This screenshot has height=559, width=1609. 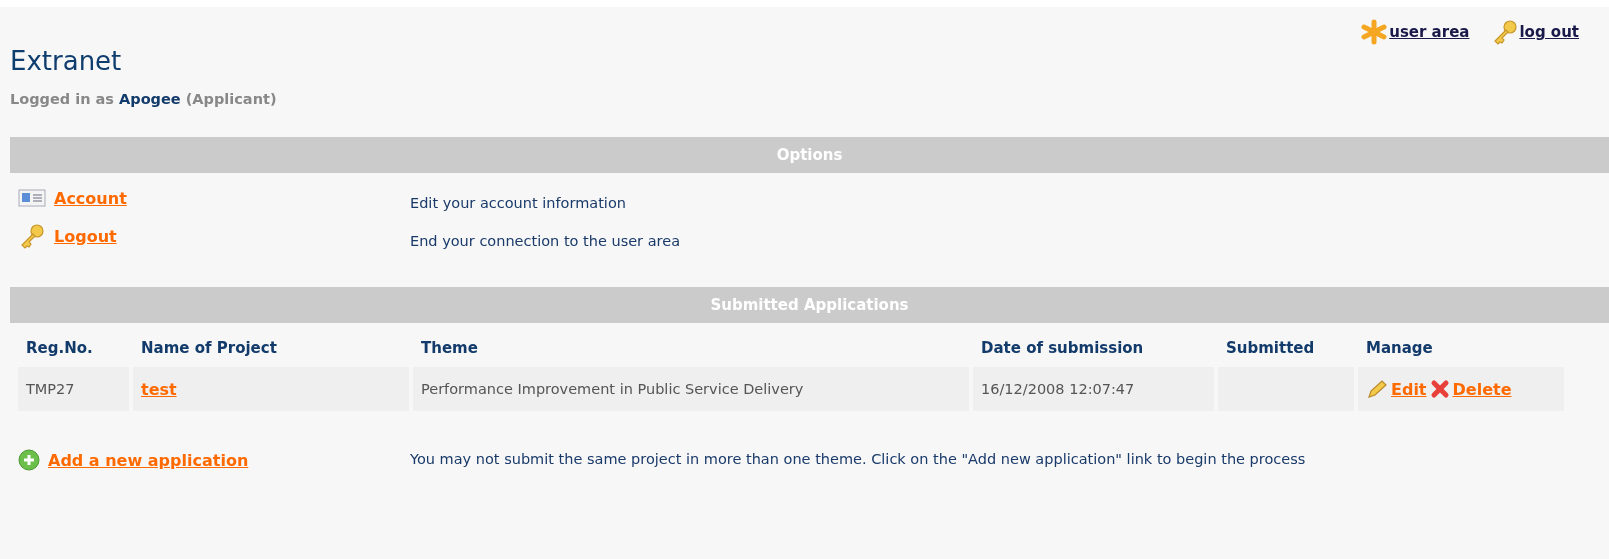 What do you see at coordinates (1549, 32) in the screenshot?
I see `top-link: log out` at bounding box center [1549, 32].